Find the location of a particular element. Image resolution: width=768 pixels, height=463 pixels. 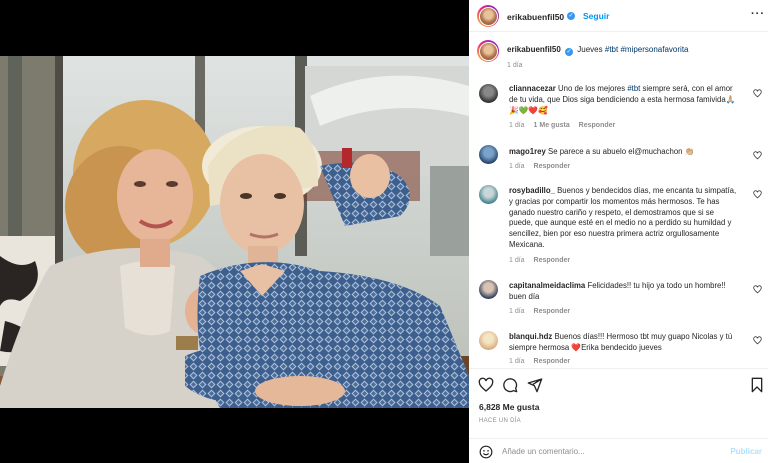

publish-button: Publicar is located at coordinates (746, 451).